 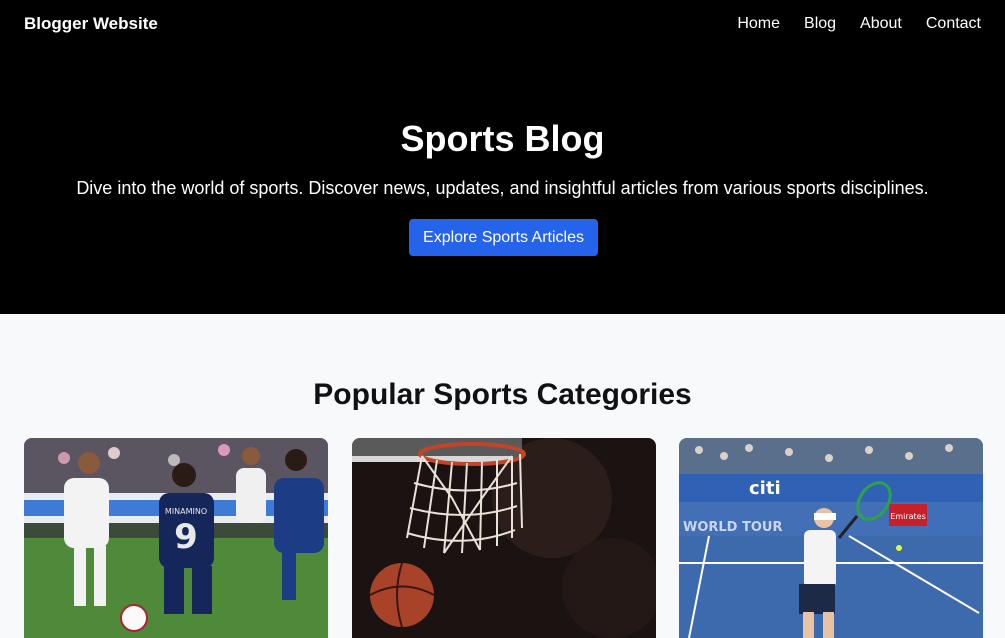 I want to click on category-card-soccer: 9 MINAMINO, so click(x=176, y=538).